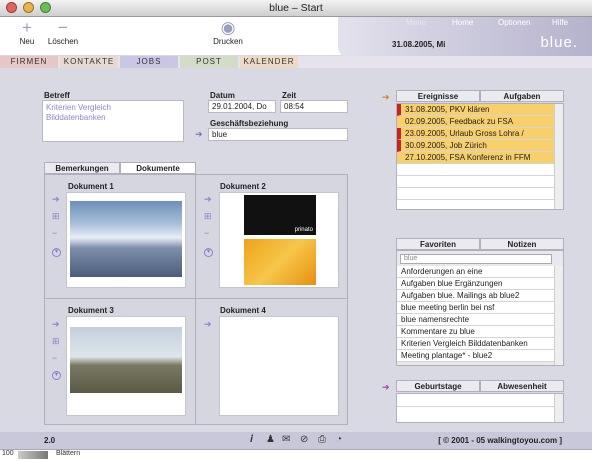 The width and height of the screenshot is (592, 461). What do you see at coordinates (56, 324) in the screenshot?
I see `doc3-arrow-icon: ➔` at bounding box center [56, 324].